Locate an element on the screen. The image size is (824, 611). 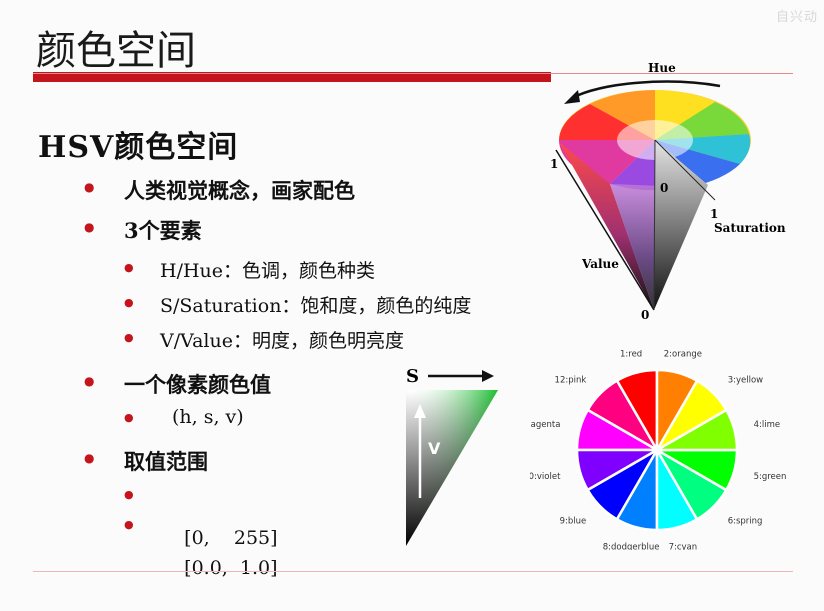
color-wheel-label: 2:orange is located at coordinates (683, 354).